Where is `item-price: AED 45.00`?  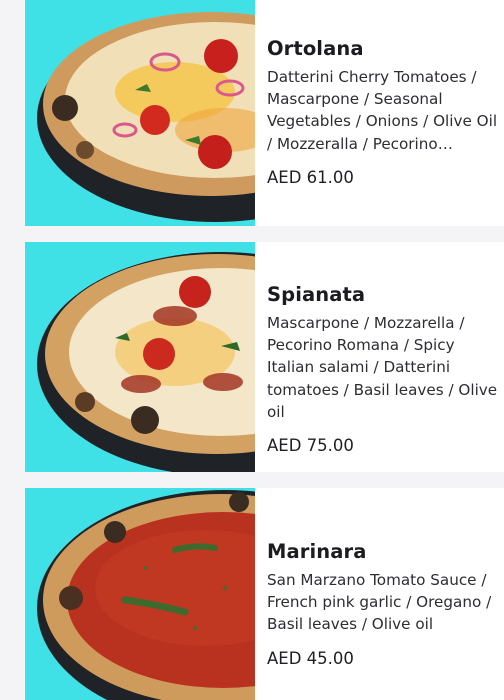
item-price: AED 45.00 is located at coordinates (310, 658).